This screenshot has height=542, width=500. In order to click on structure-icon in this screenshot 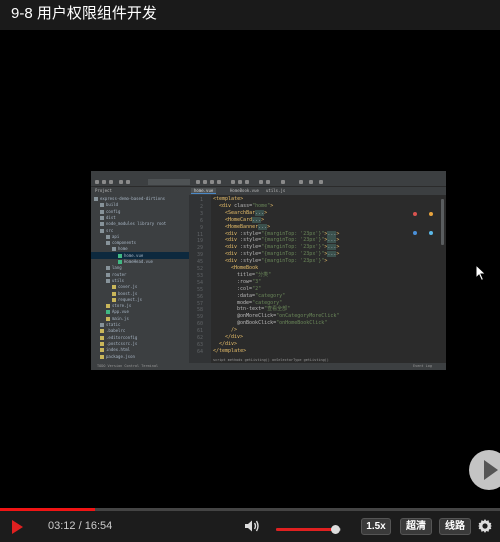, I will do `click(311, 182)`.